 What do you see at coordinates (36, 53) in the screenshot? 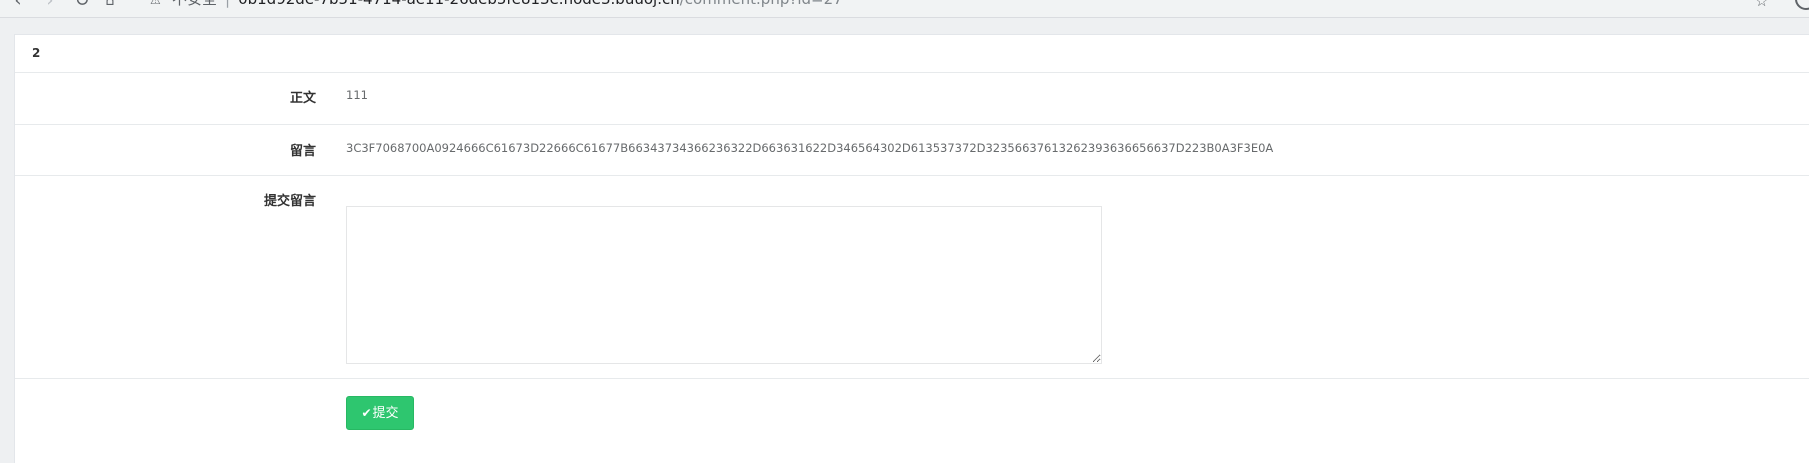
I see `panel-title: 2` at bounding box center [36, 53].